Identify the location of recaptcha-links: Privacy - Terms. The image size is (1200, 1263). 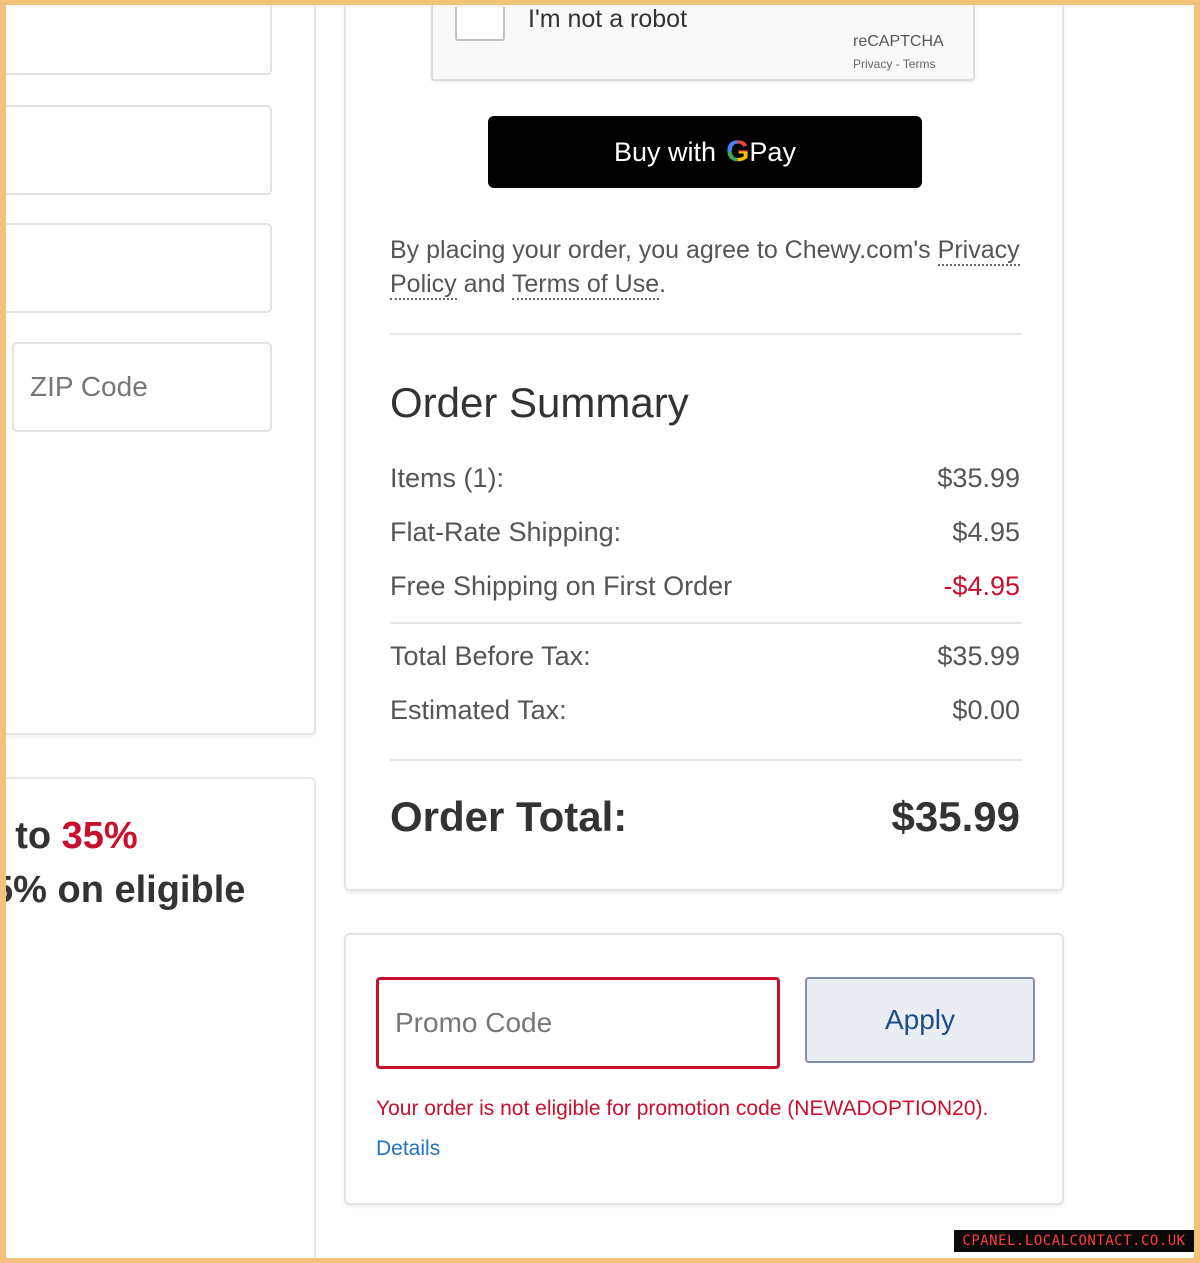
(894, 64).